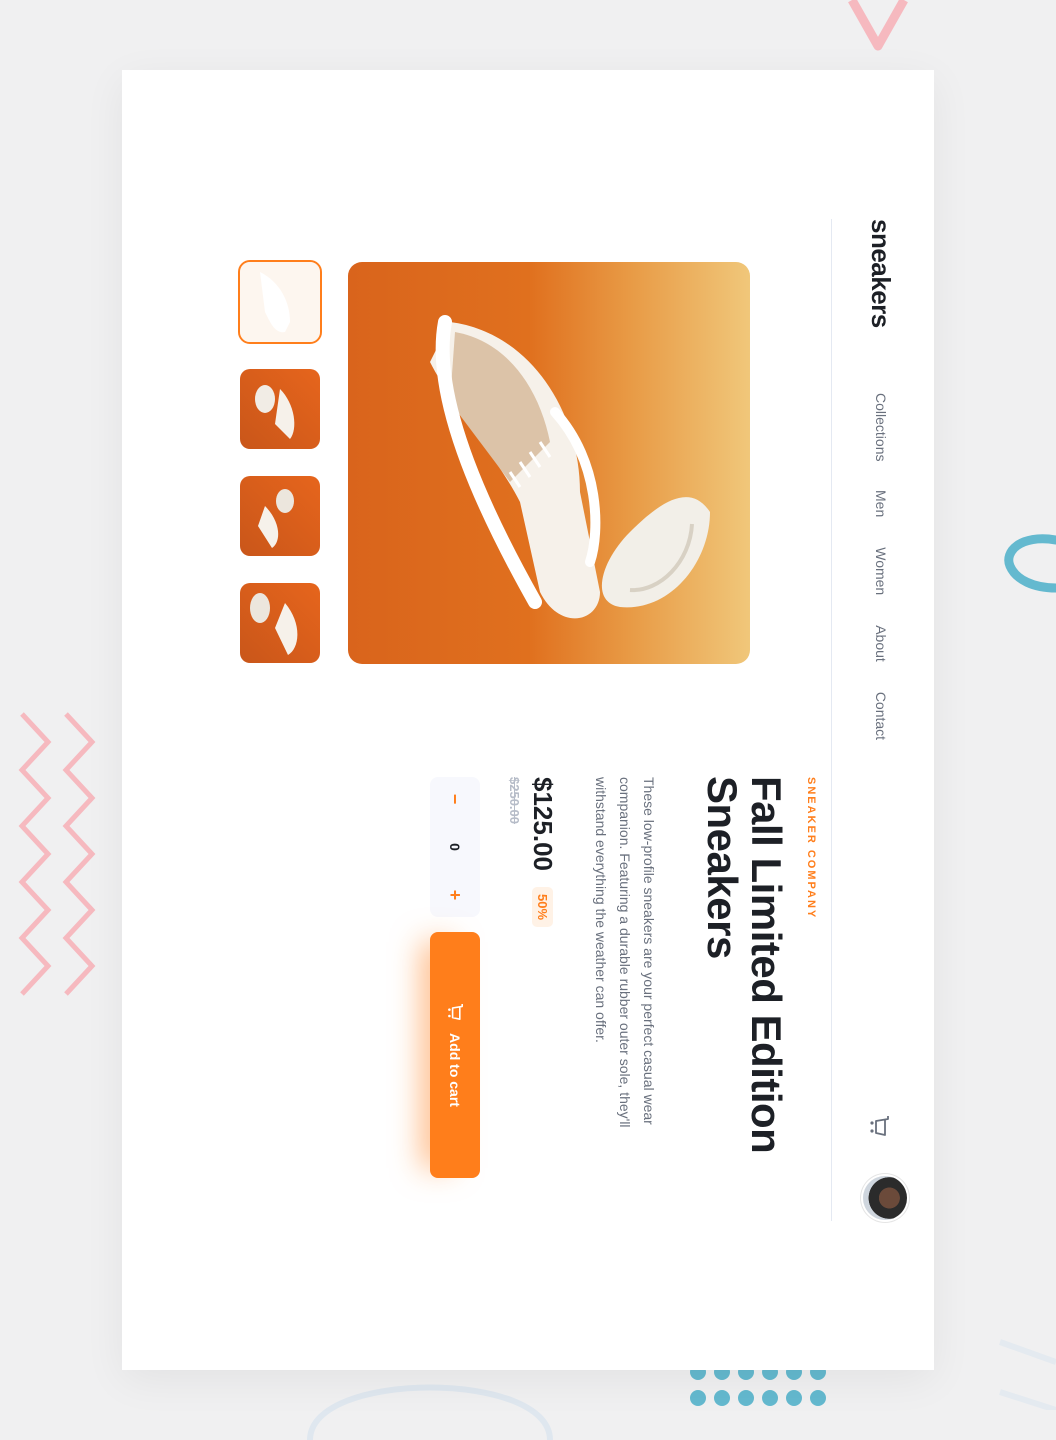  Describe the element at coordinates (880, 273) in the screenshot. I see `logo: sneakers` at that location.